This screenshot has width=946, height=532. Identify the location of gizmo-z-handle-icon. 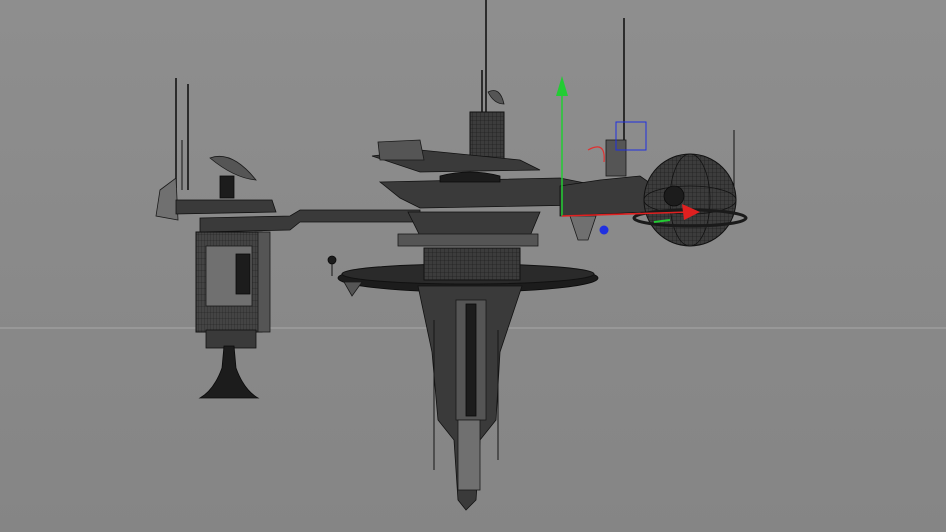
(604, 230).